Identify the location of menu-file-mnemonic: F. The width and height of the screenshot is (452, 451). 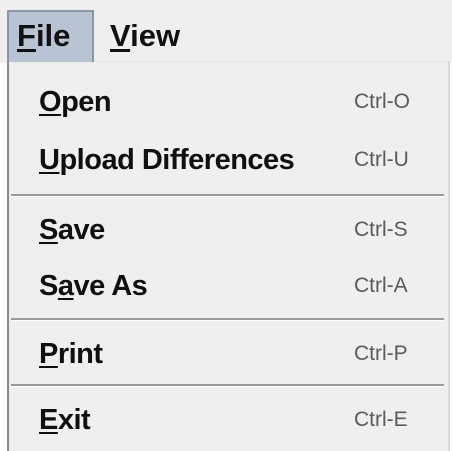
(26, 35).